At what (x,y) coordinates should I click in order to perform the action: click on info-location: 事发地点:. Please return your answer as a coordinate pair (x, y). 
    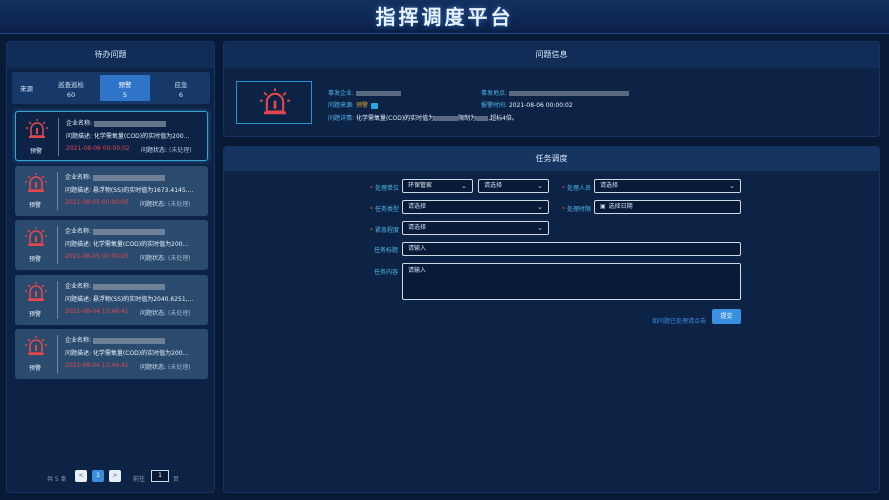
    Looking at the image, I should click on (555, 92).